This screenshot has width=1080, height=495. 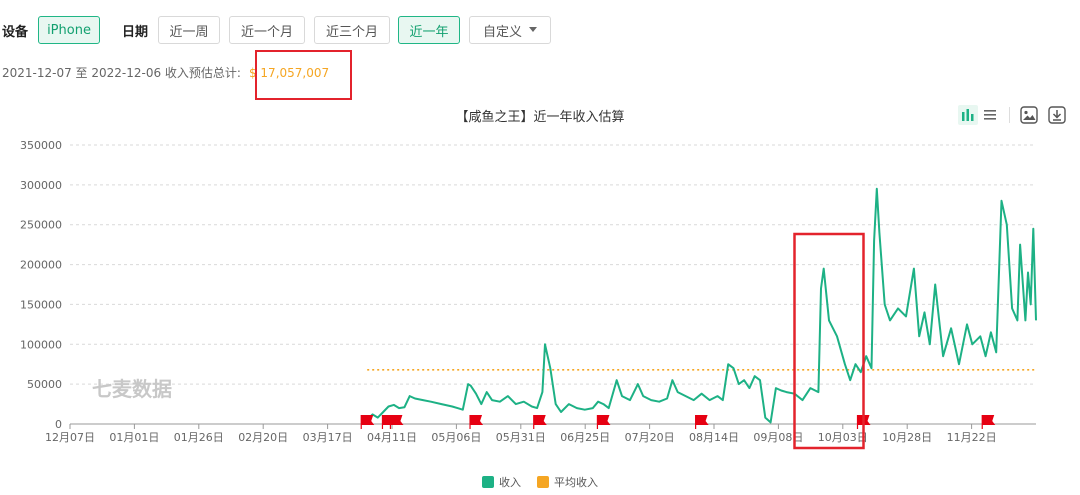 I want to click on x-tick-label: 04月11日, so click(x=392, y=437).